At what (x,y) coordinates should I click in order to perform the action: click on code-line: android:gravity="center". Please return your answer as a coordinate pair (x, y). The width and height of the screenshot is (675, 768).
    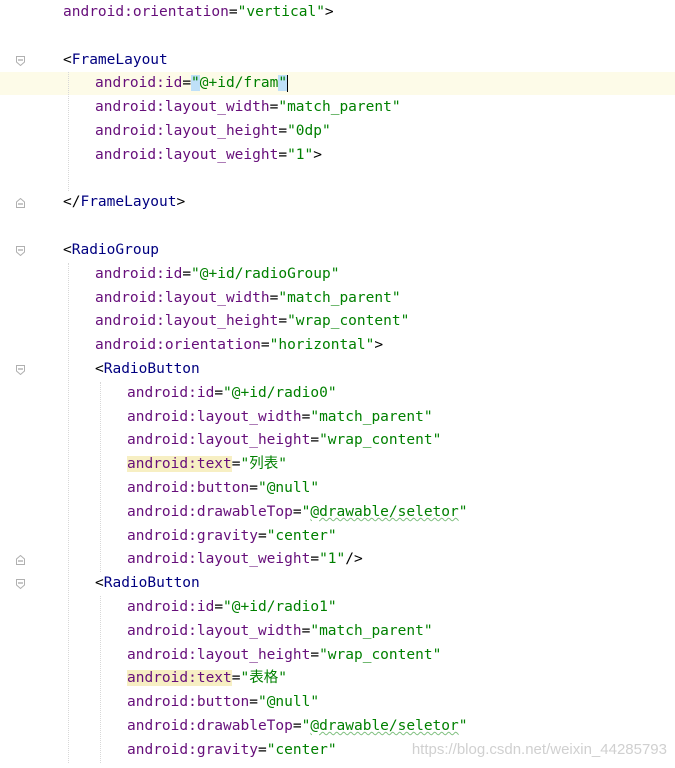
    Looking at the image, I should click on (337, 536).